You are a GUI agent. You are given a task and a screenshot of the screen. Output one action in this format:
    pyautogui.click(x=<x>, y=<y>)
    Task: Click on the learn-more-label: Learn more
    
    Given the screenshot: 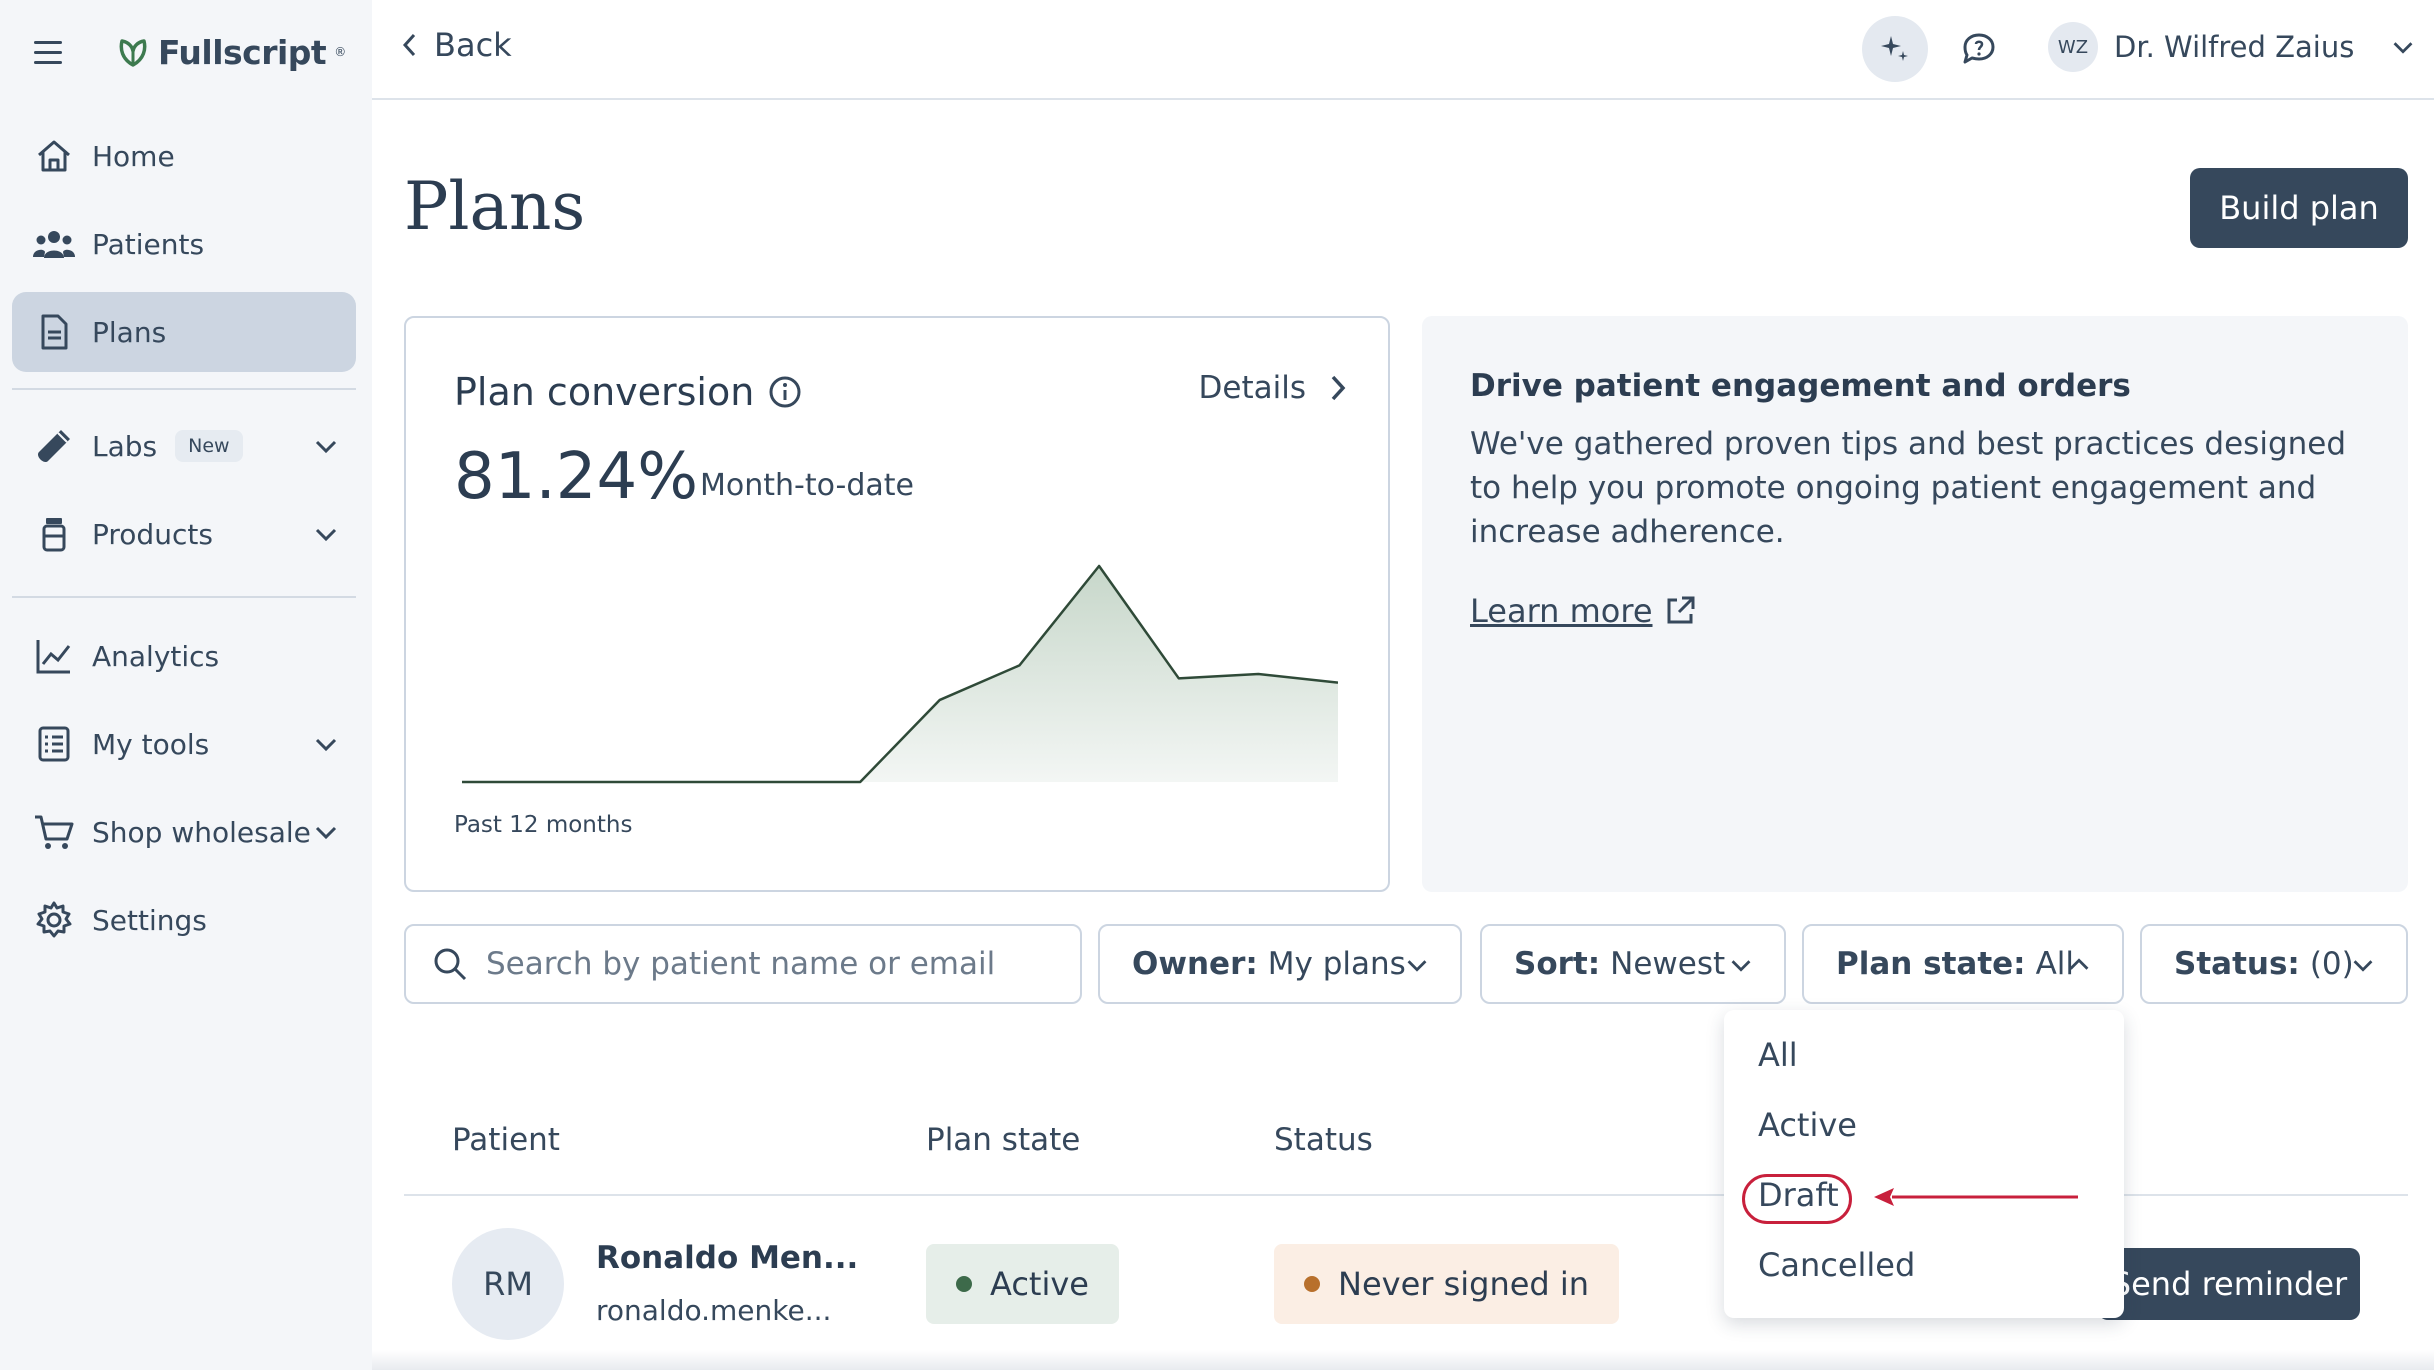 What is the action you would take?
    pyautogui.click(x=1561, y=611)
    